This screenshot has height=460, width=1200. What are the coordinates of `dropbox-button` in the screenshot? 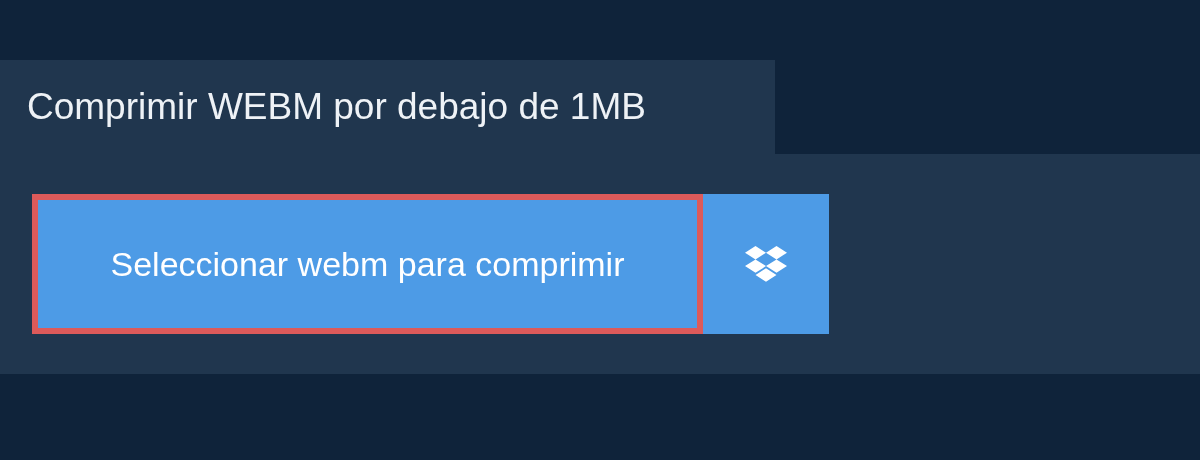 It's located at (766, 264).